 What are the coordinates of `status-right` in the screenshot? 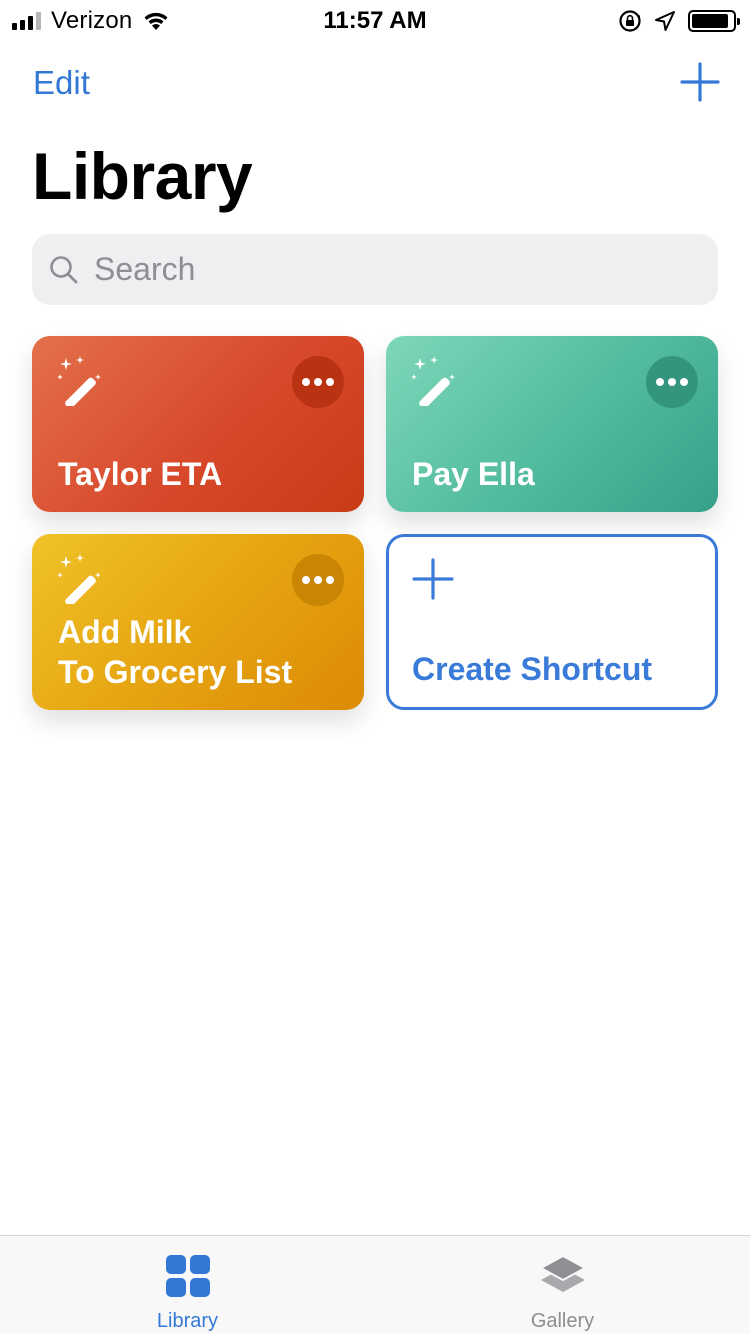 It's located at (679, 21).